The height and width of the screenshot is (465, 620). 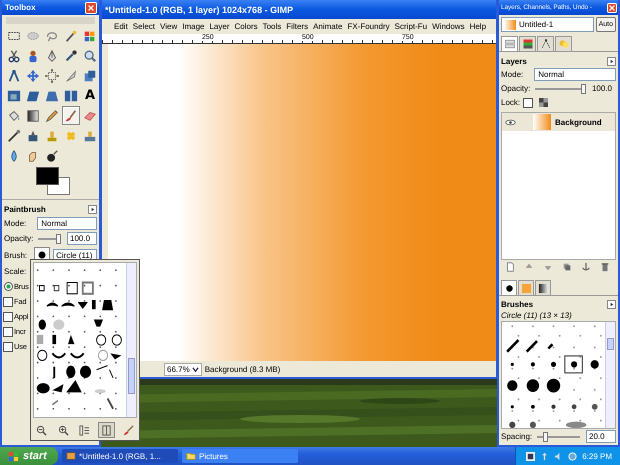 I want to click on undo-icon, so click(x=564, y=44).